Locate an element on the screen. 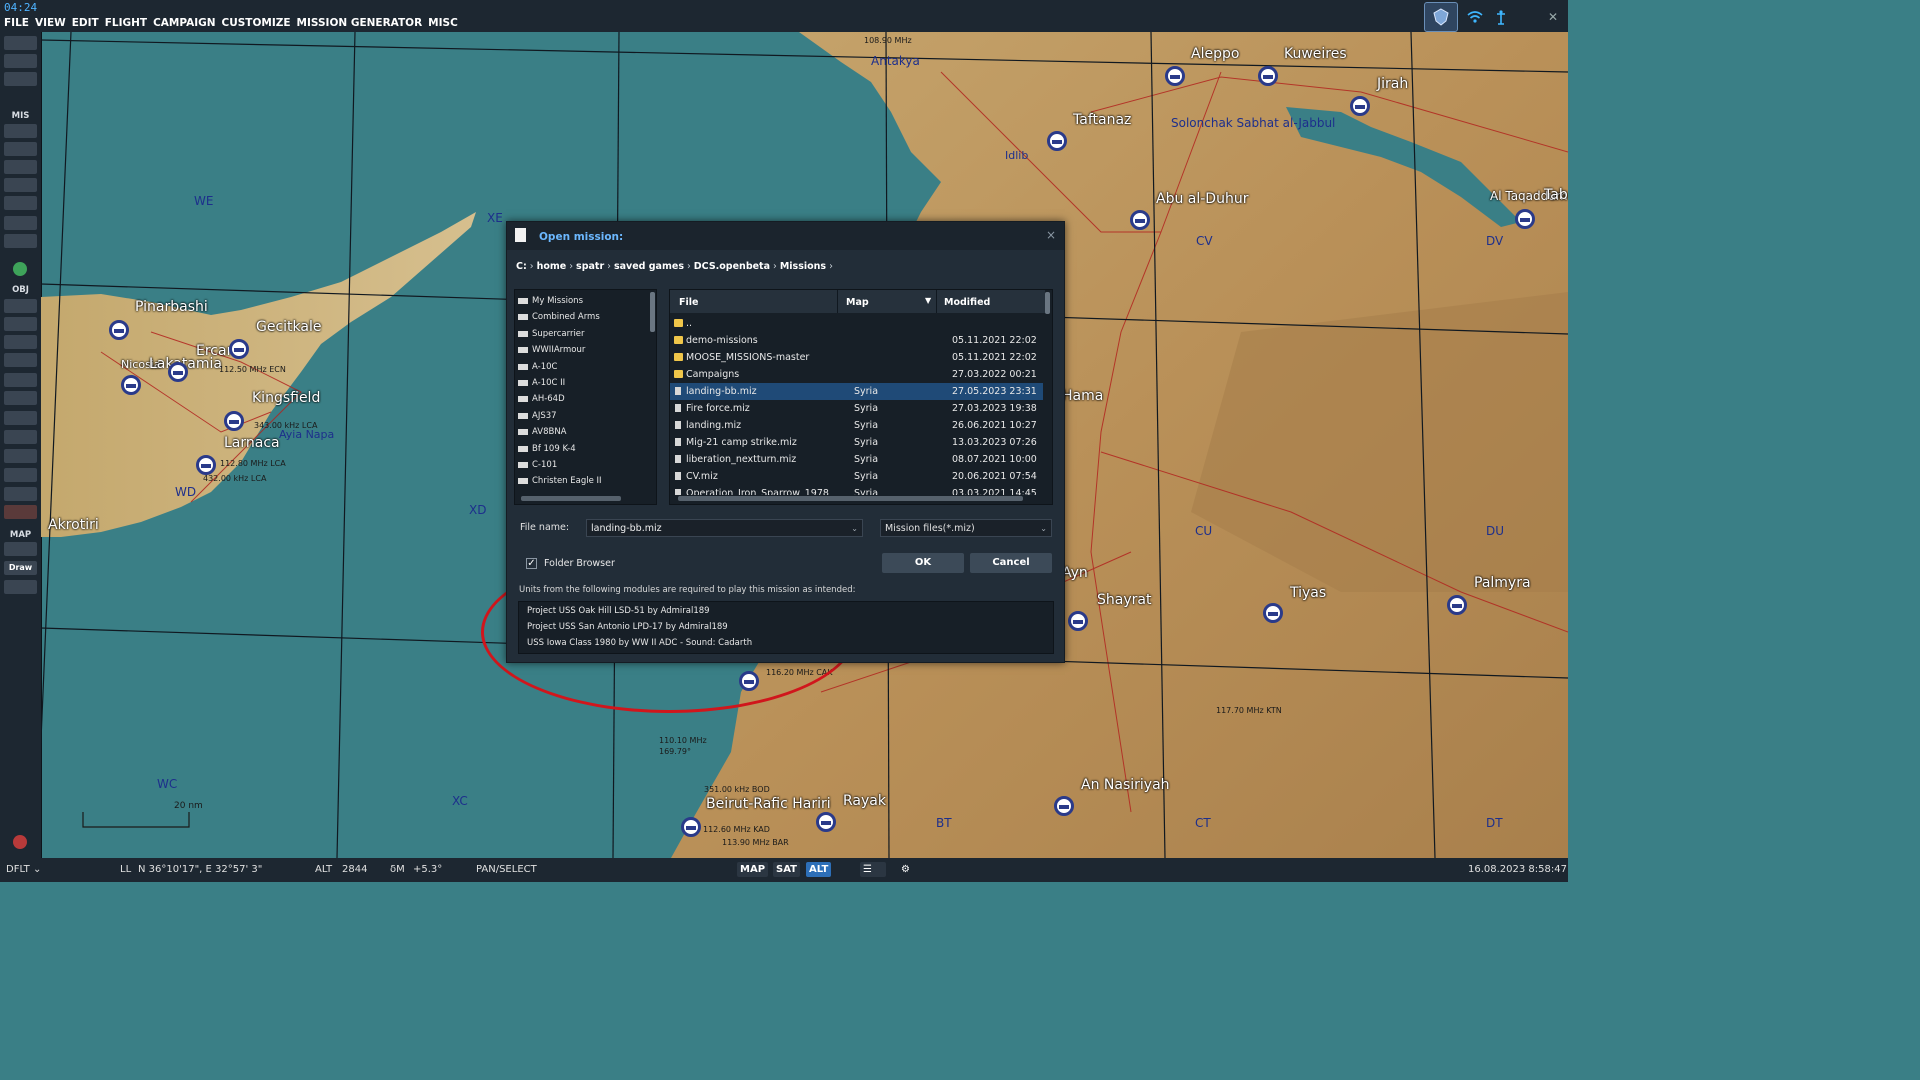 The width and height of the screenshot is (1920, 1080). bookmark-item: A-10C II is located at coordinates (585, 383).